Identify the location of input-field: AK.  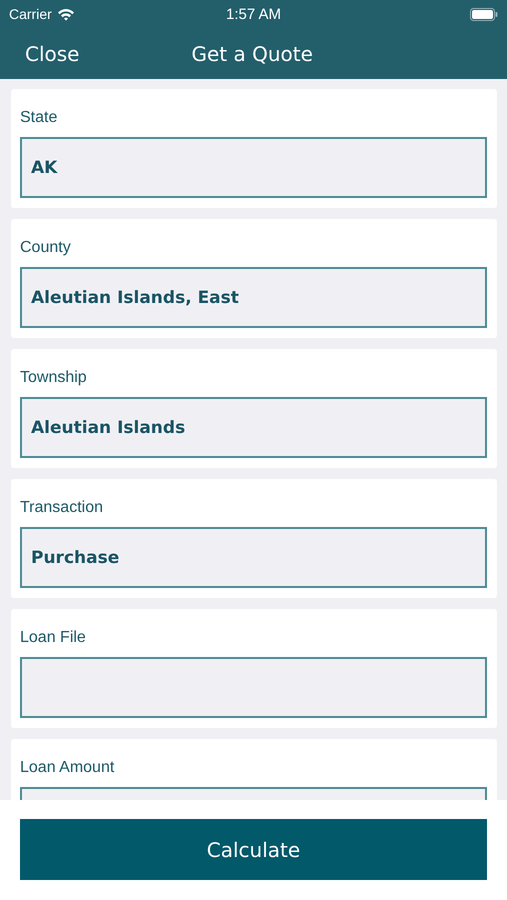
(253, 167).